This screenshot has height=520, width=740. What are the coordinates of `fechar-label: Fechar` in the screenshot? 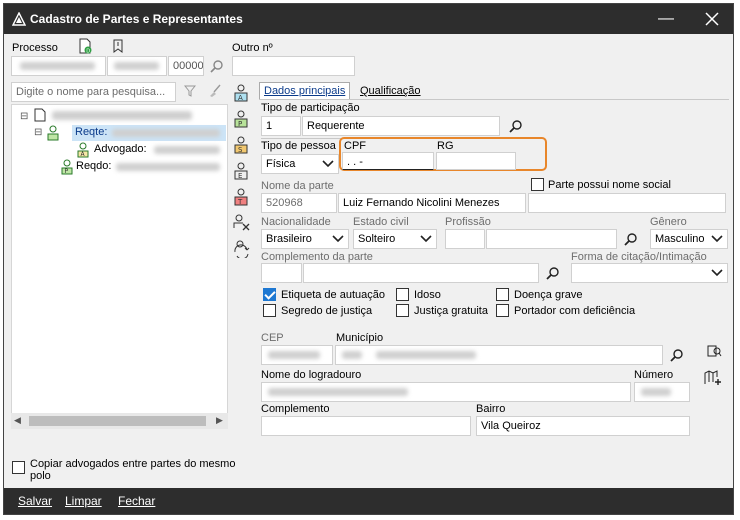 It's located at (137, 501).